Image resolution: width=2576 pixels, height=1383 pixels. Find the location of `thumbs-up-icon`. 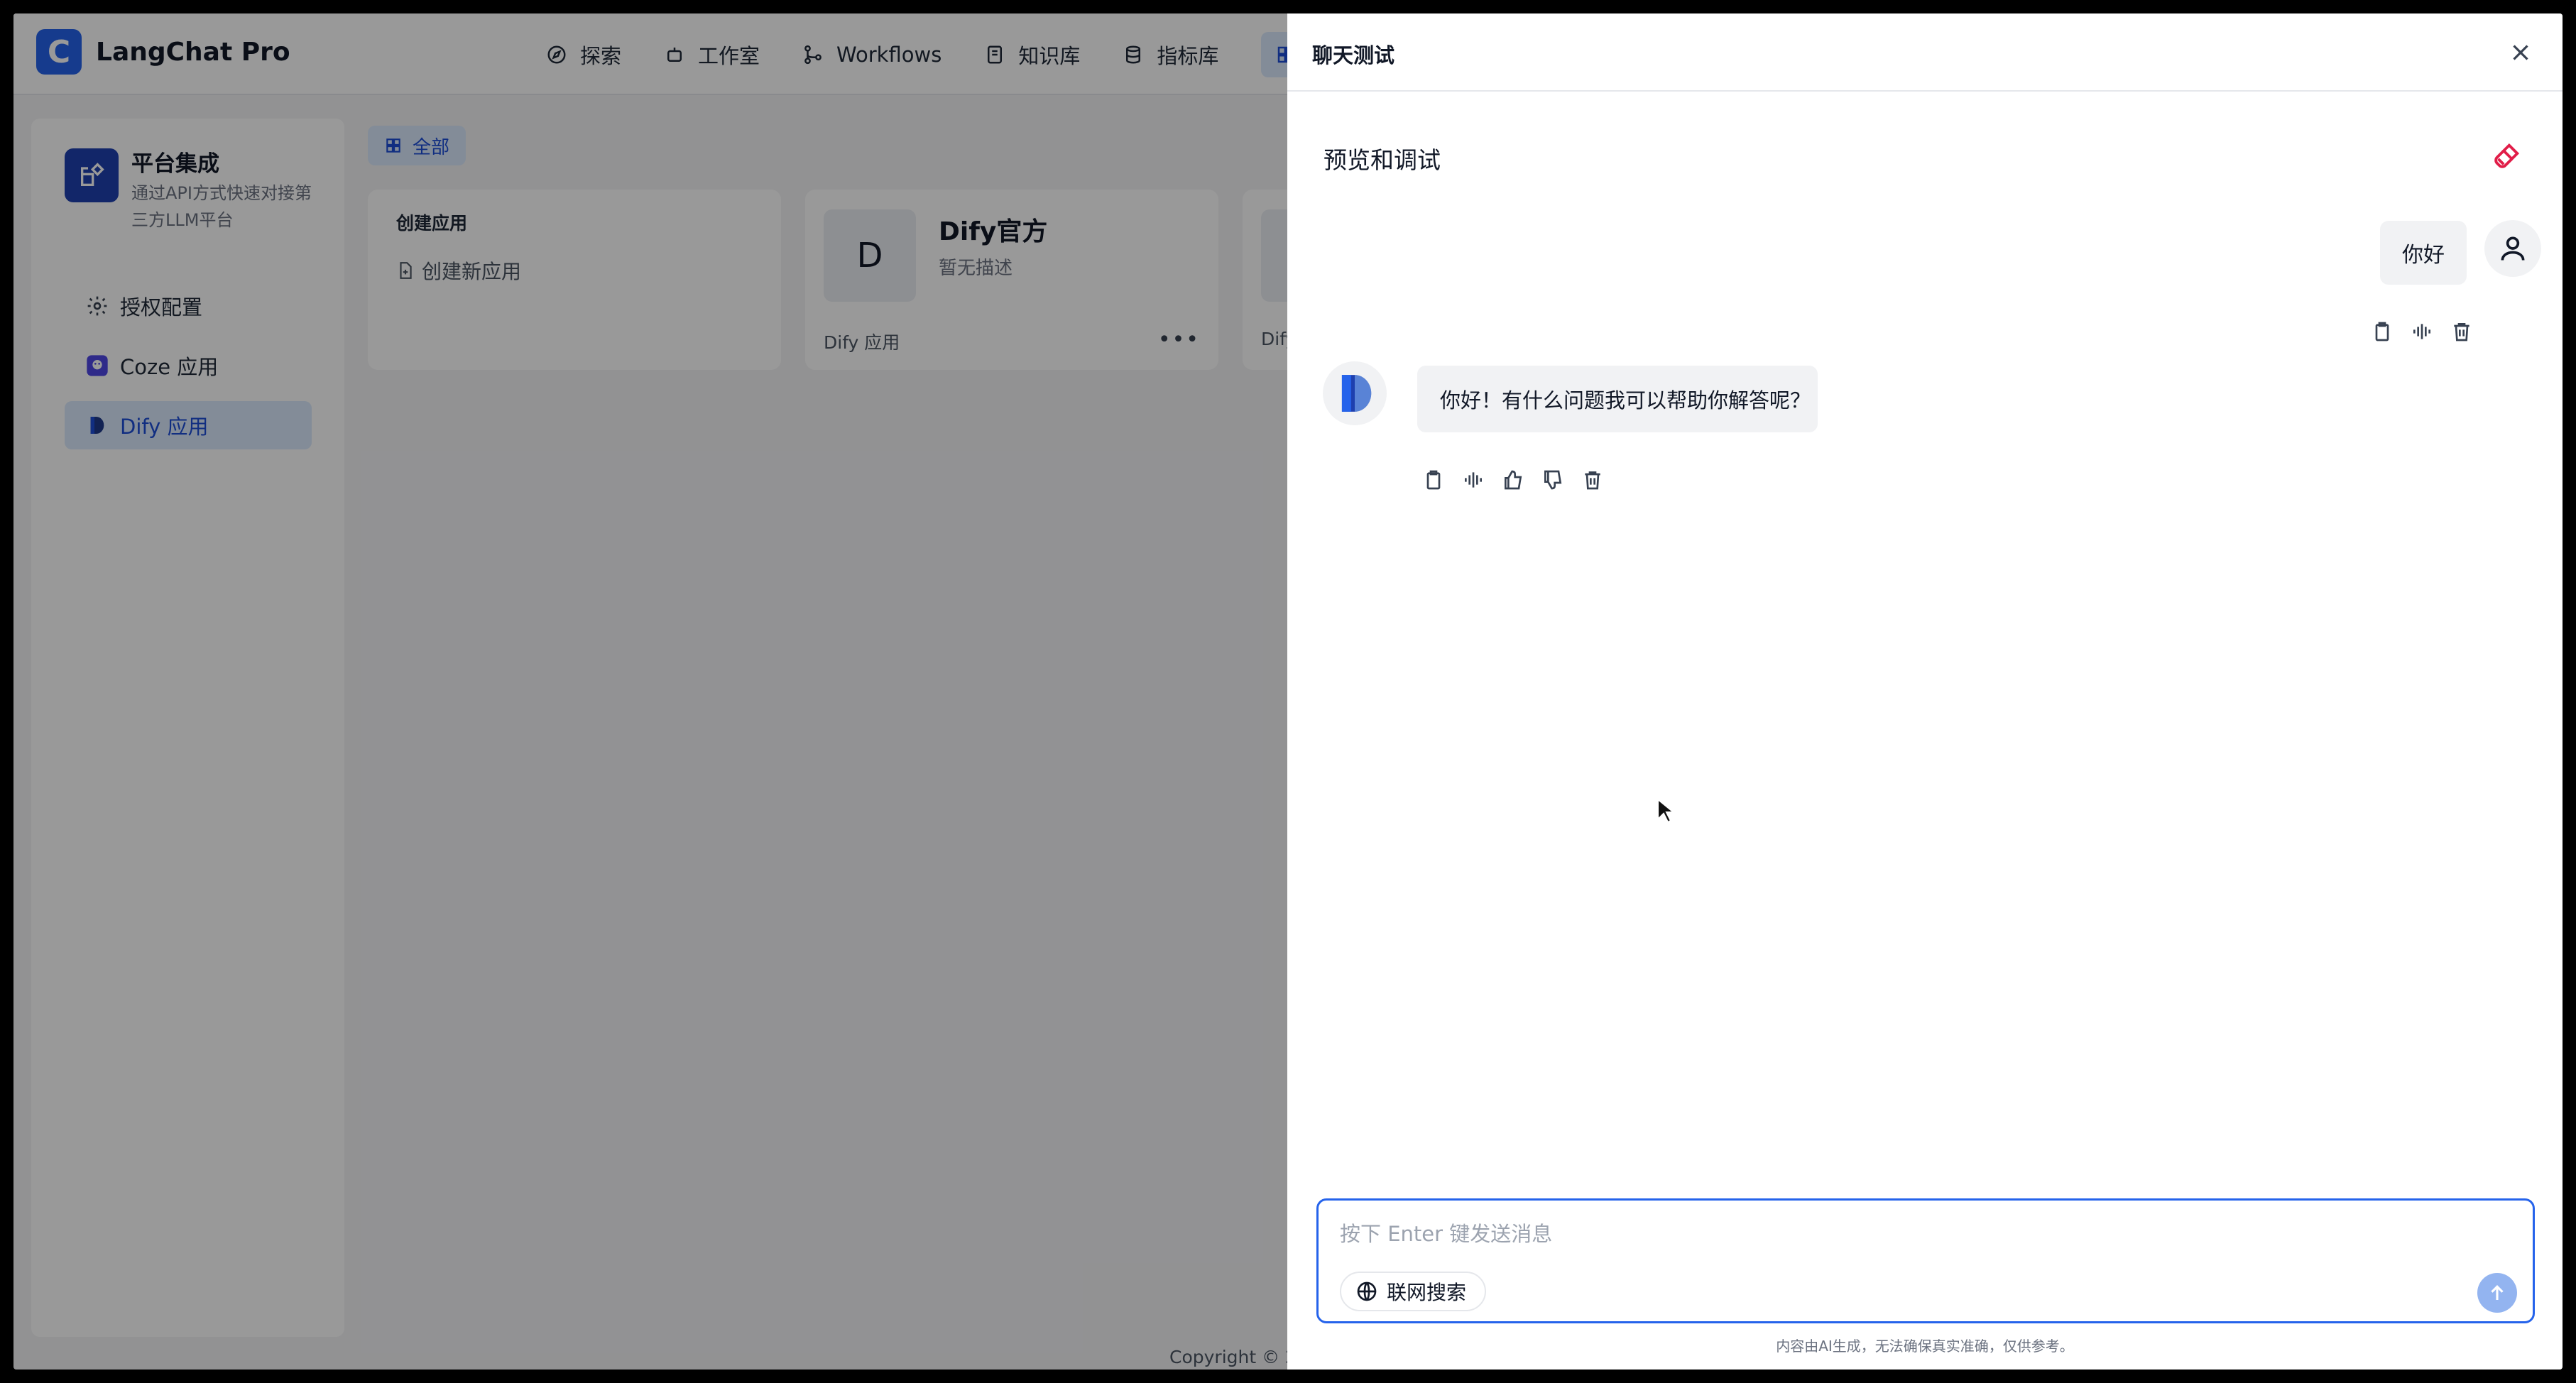

thumbs-up-icon is located at coordinates (1513, 480).